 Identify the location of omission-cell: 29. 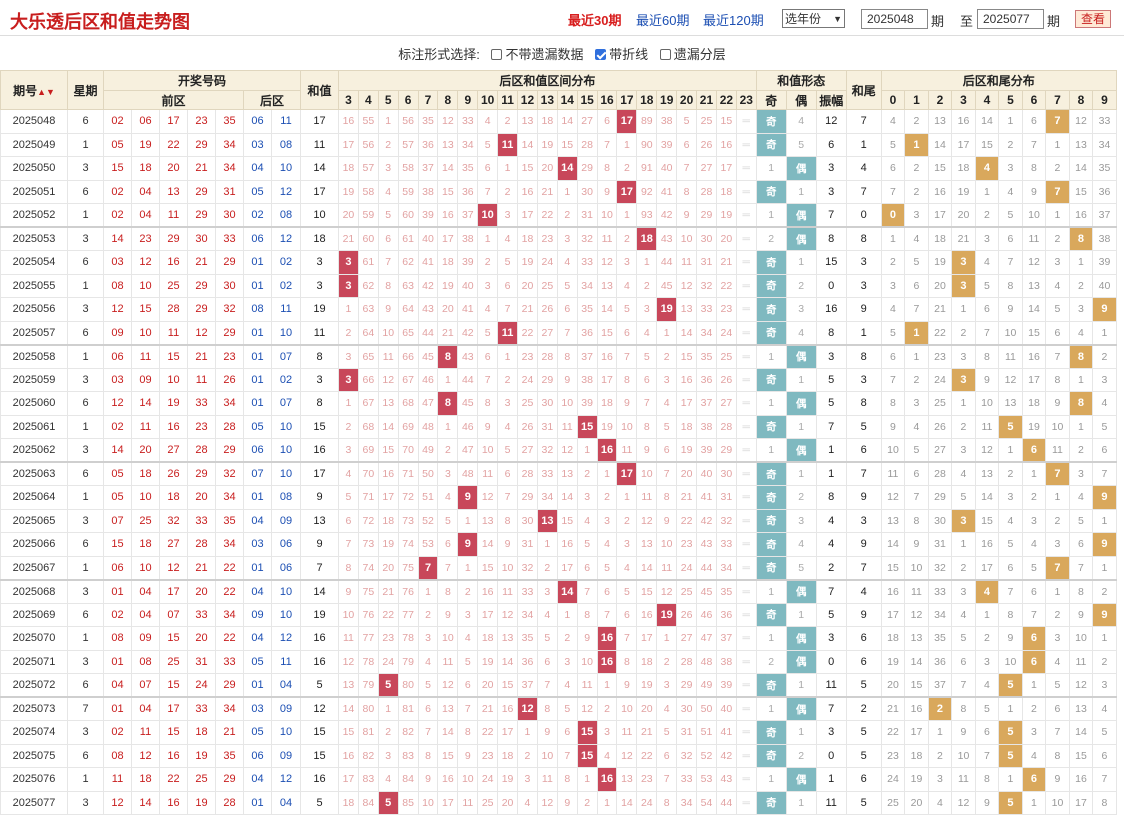
(687, 685).